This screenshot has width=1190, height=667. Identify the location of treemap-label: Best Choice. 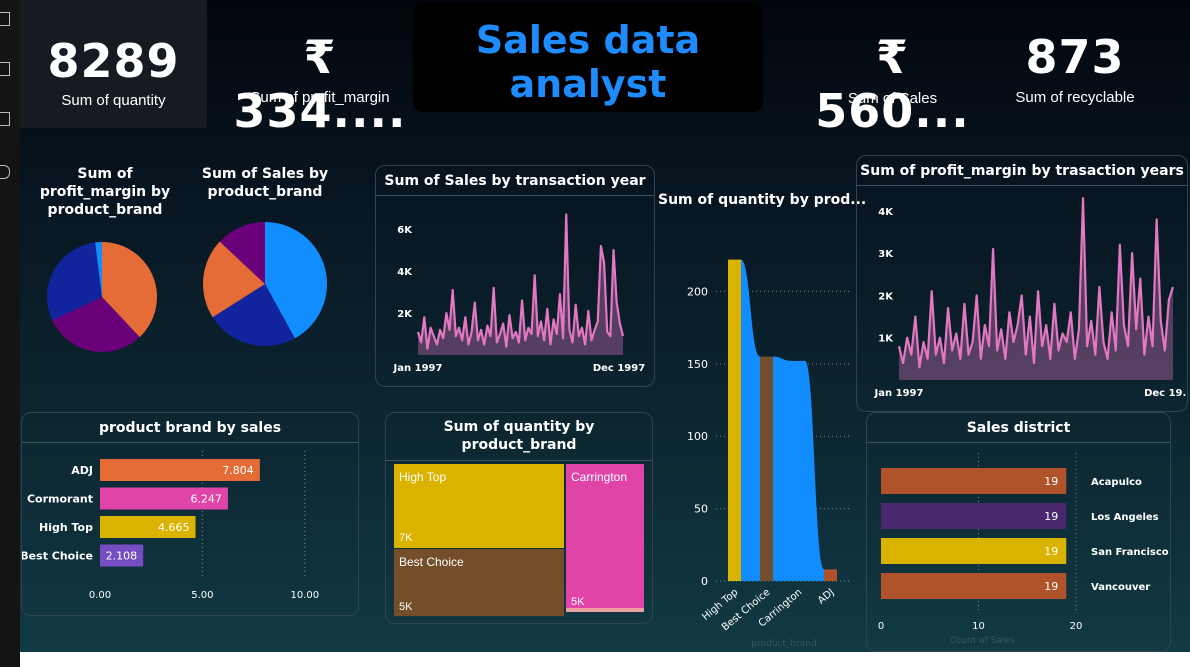
(431, 562).